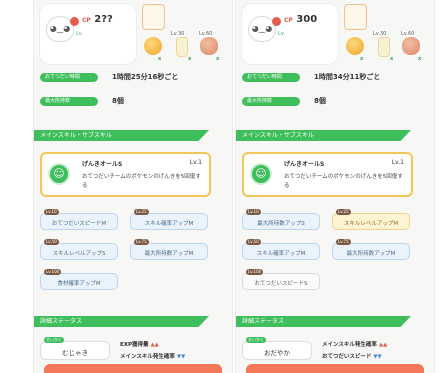 The image size is (440, 373). I want to click on help-time-value: 1時間34分11秒ごと, so click(347, 77).